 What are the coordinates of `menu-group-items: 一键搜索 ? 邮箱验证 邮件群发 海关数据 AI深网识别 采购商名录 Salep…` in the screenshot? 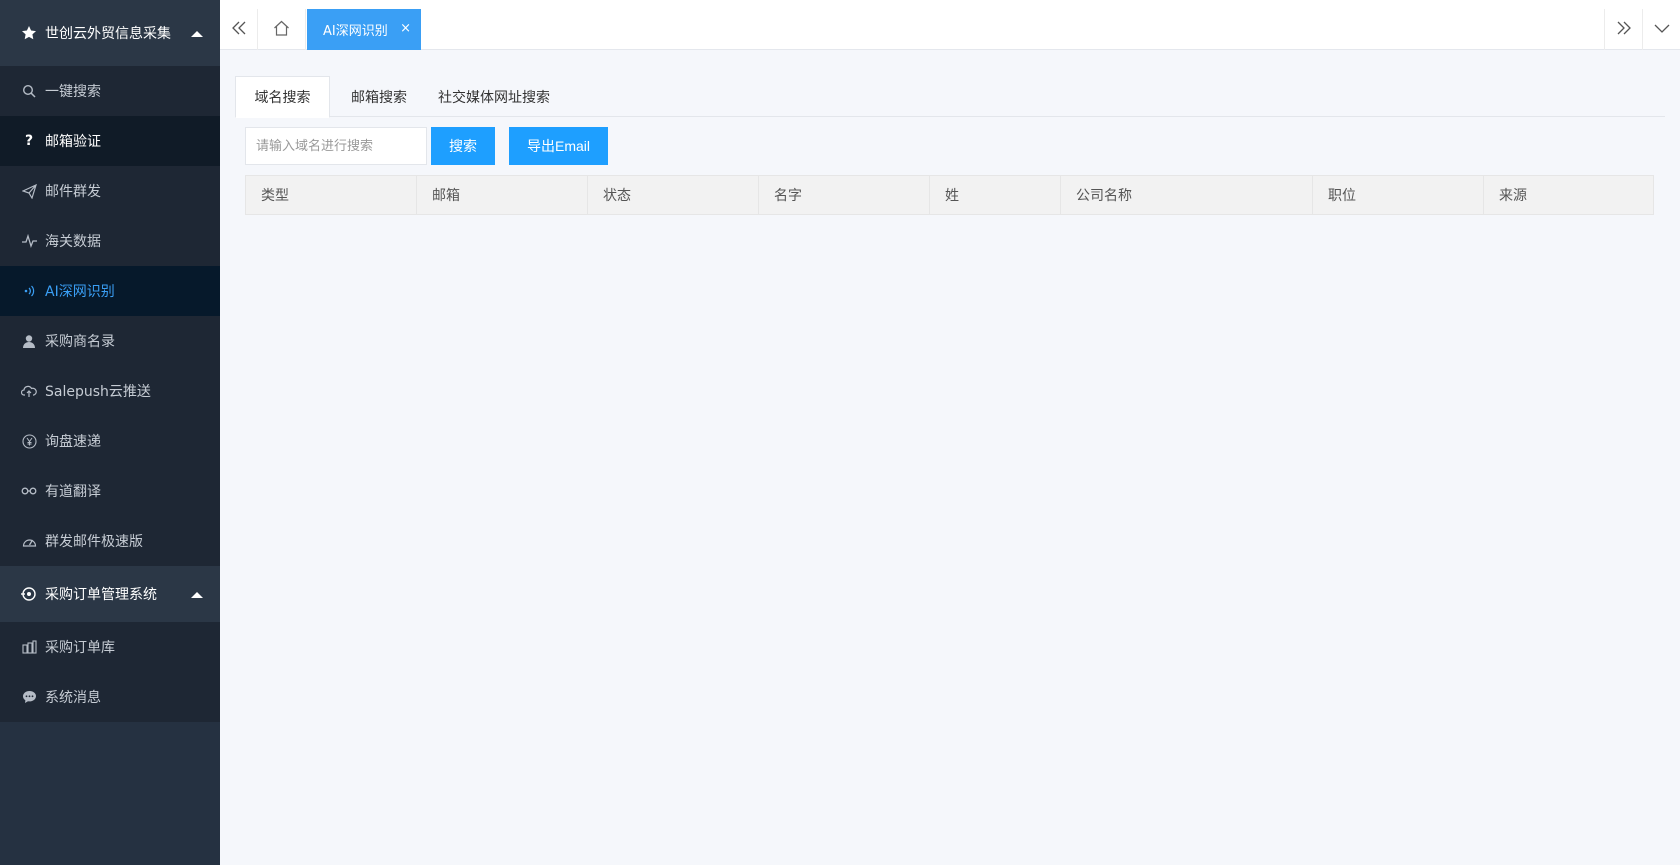 It's located at (110, 316).